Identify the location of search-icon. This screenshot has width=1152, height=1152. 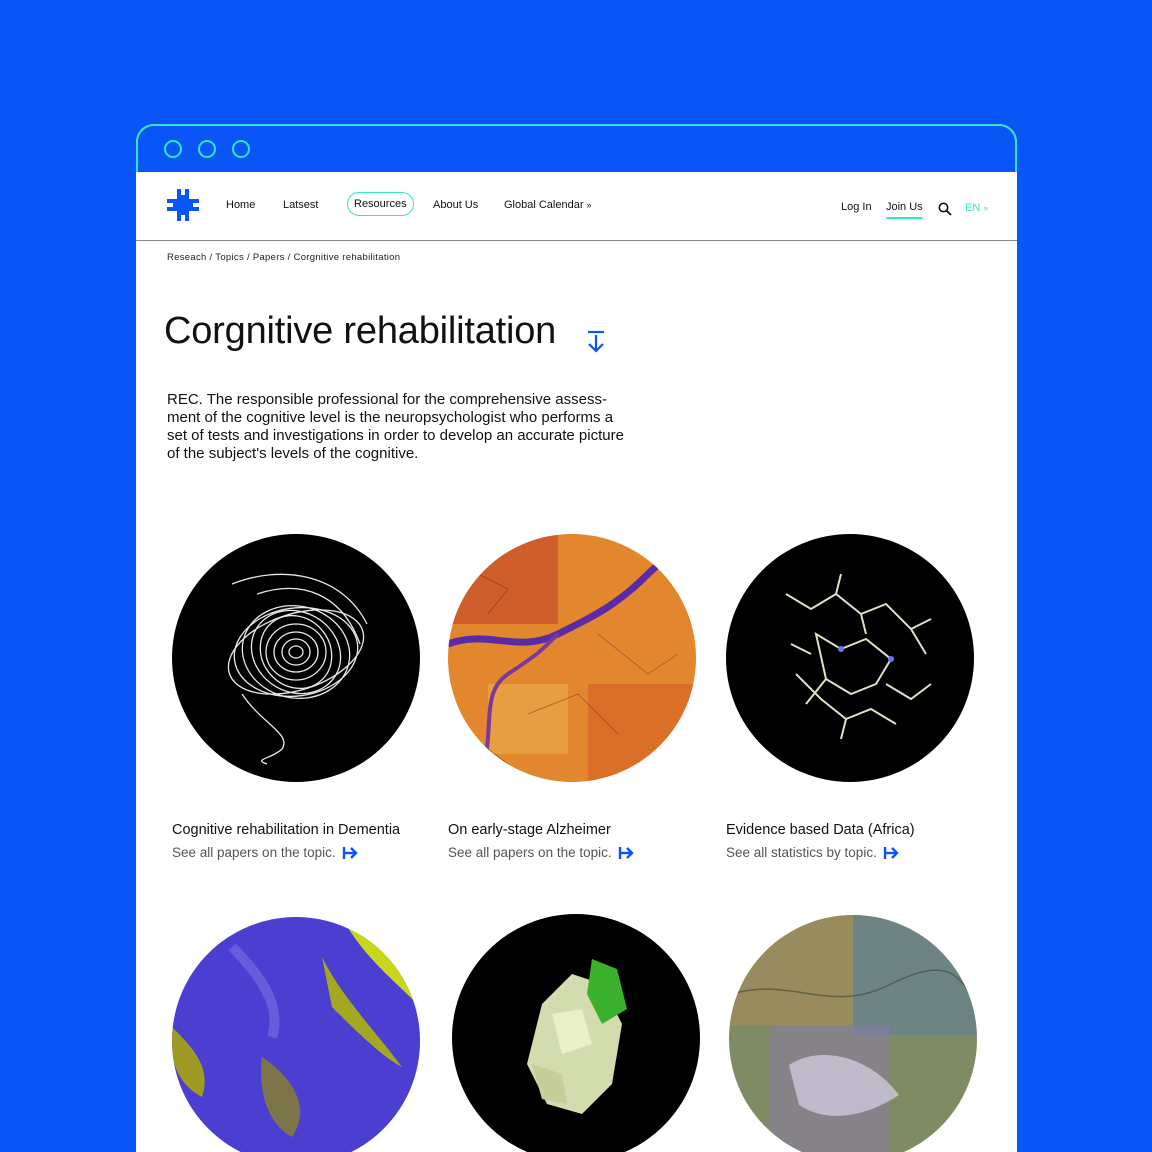
(945, 209).